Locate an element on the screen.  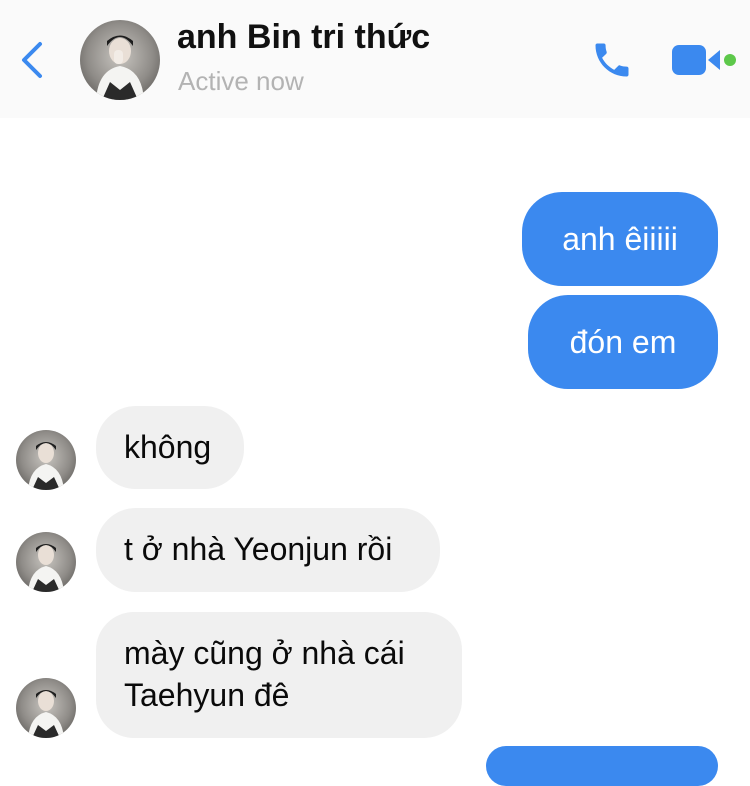
message-text: anh êiiiii is located at coordinates (620, 239).